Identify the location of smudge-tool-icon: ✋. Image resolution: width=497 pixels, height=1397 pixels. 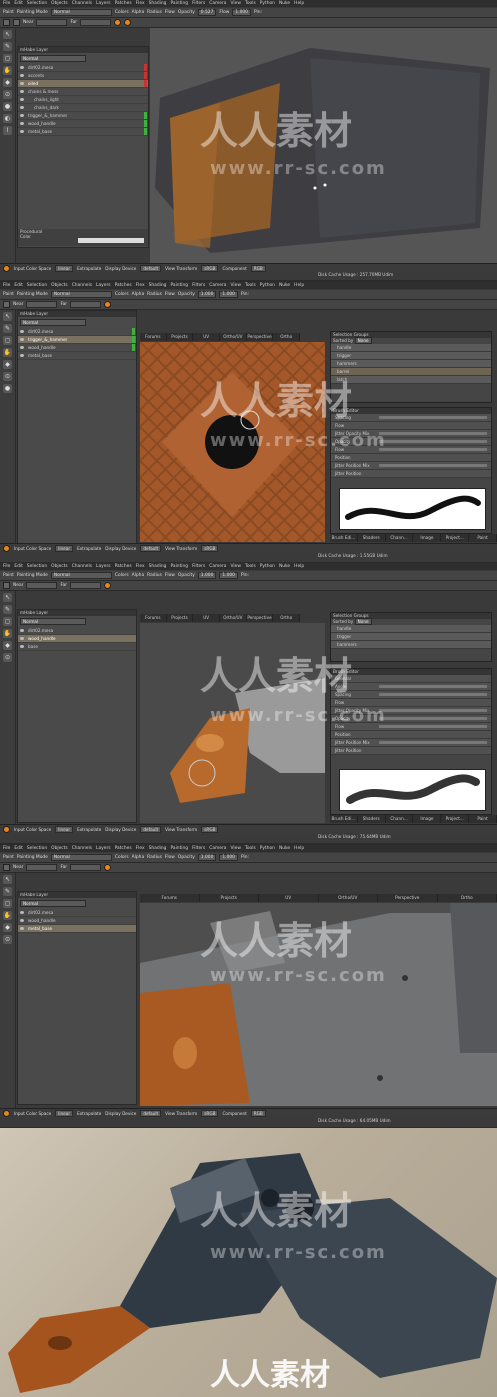
(7, 633).